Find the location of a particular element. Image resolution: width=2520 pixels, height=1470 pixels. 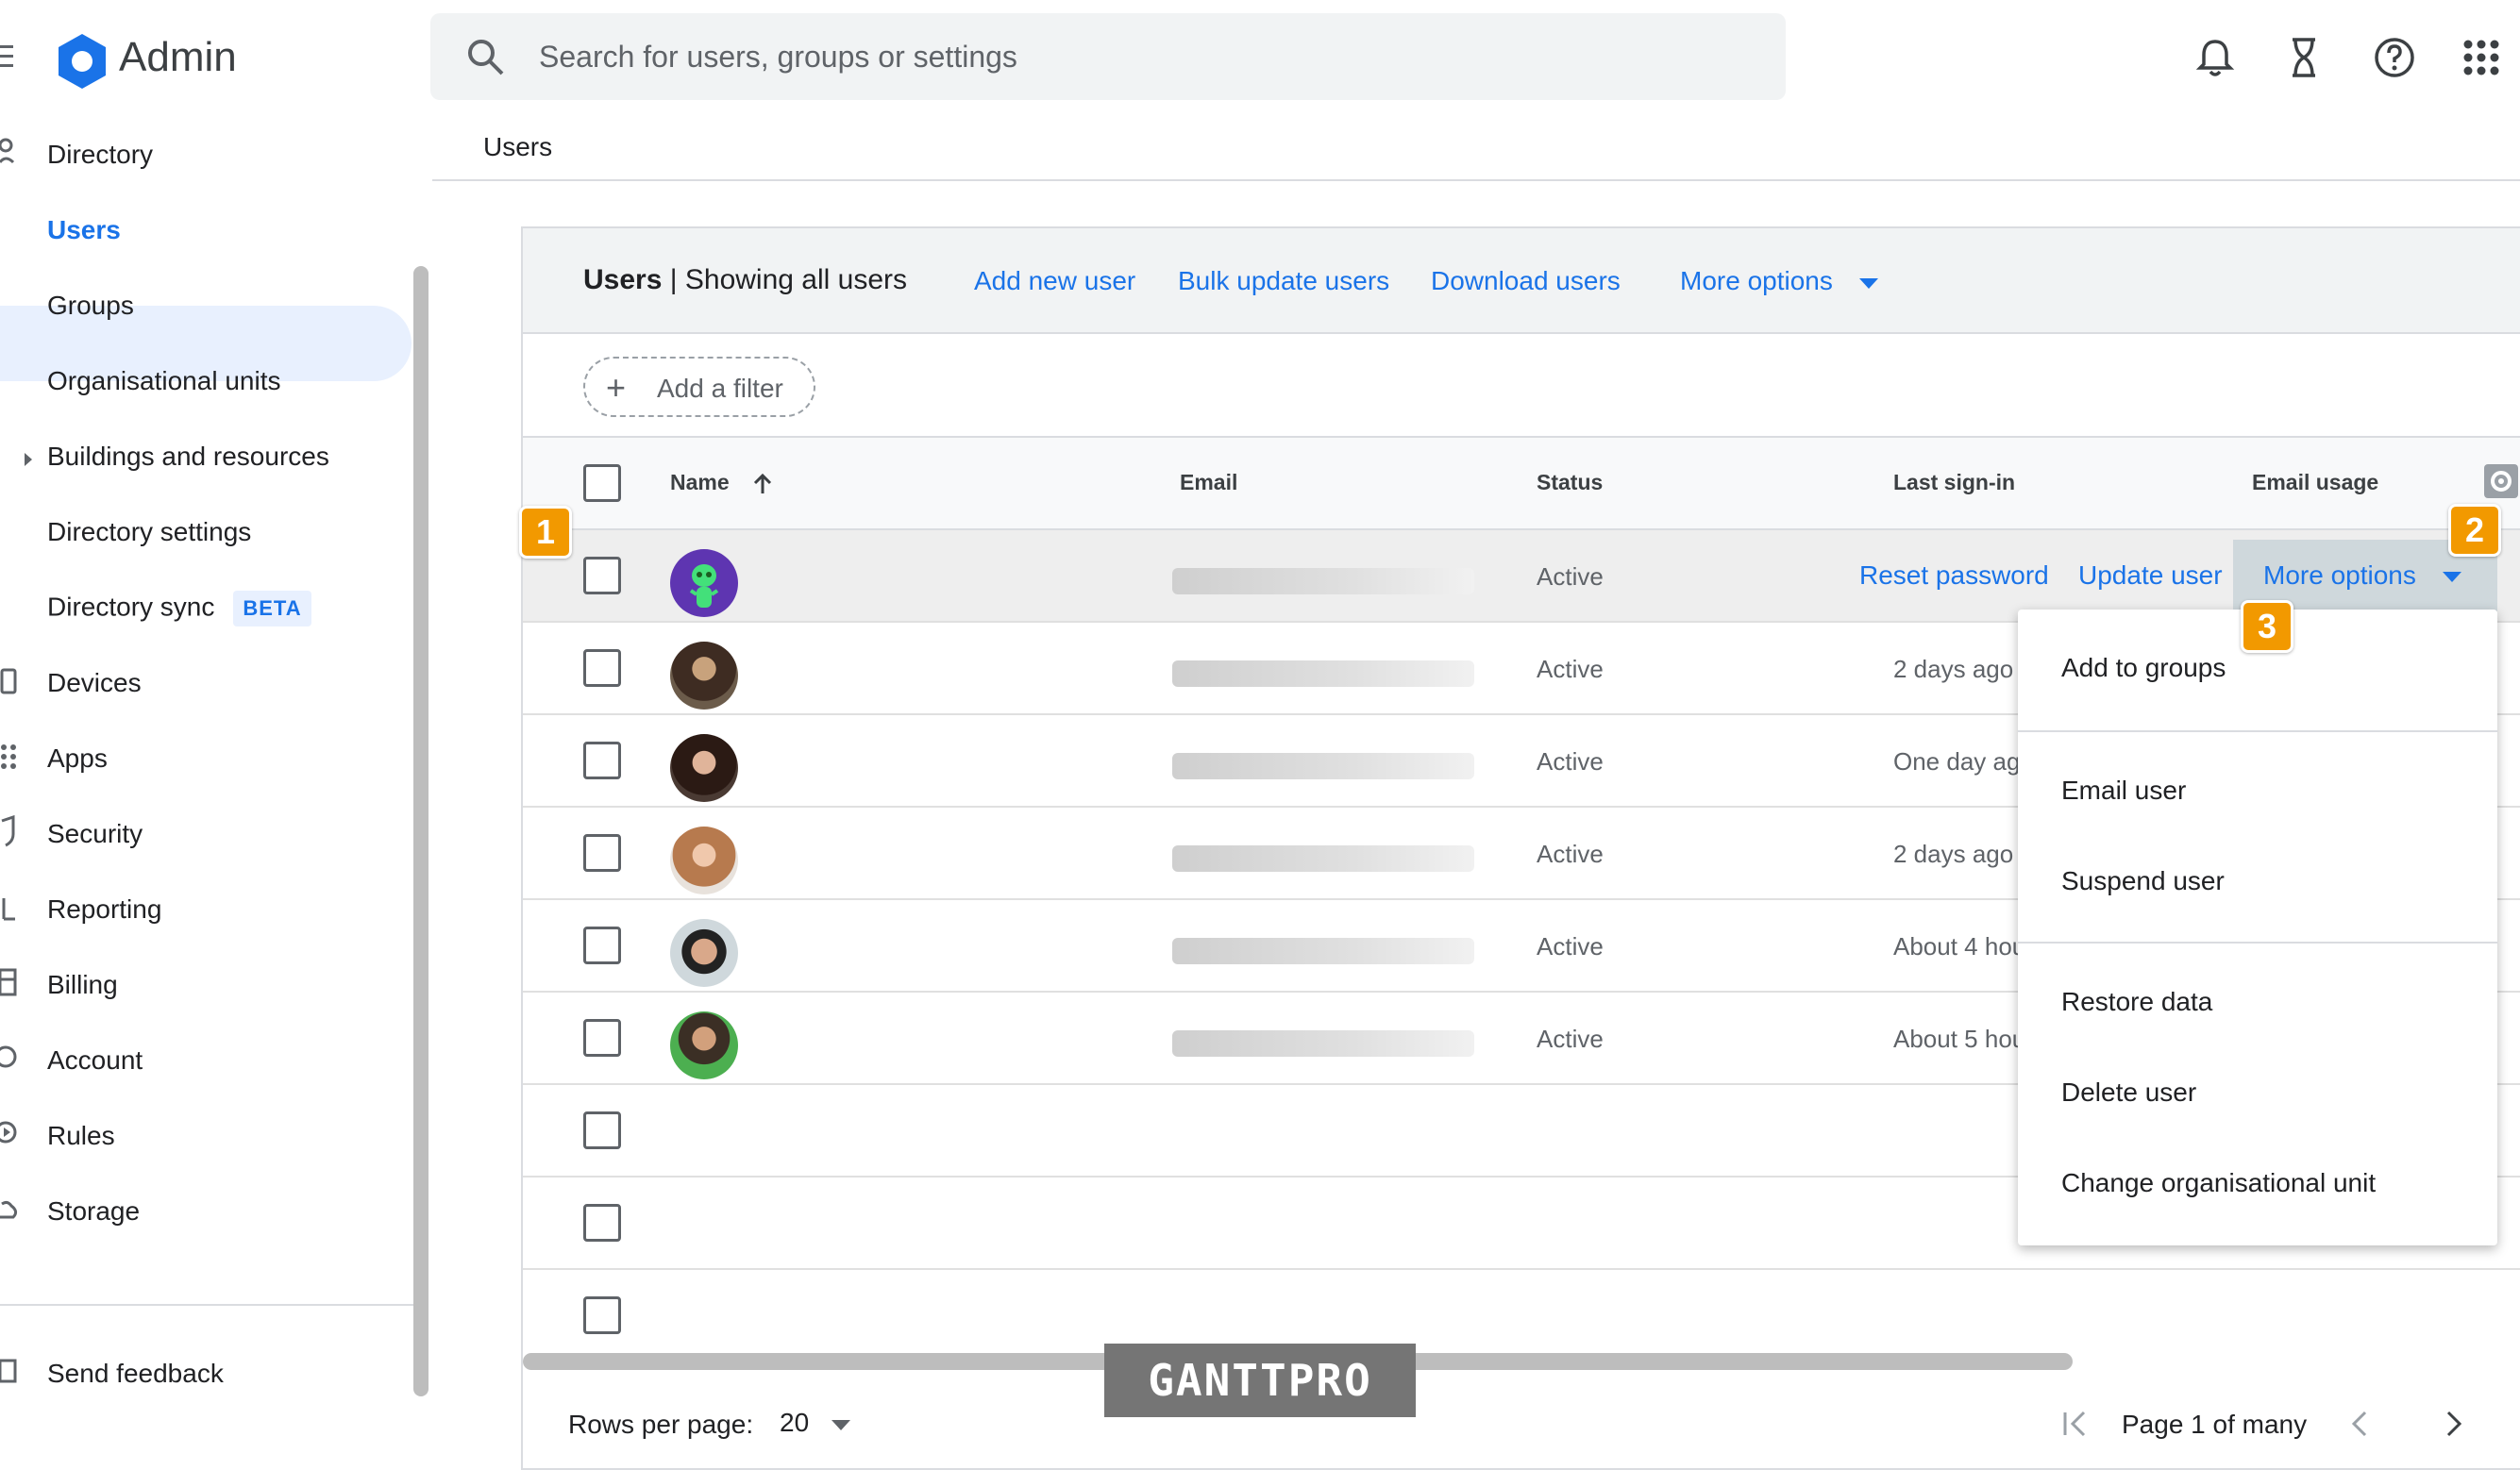

bell-icon is located at coordinates (2215, 57).